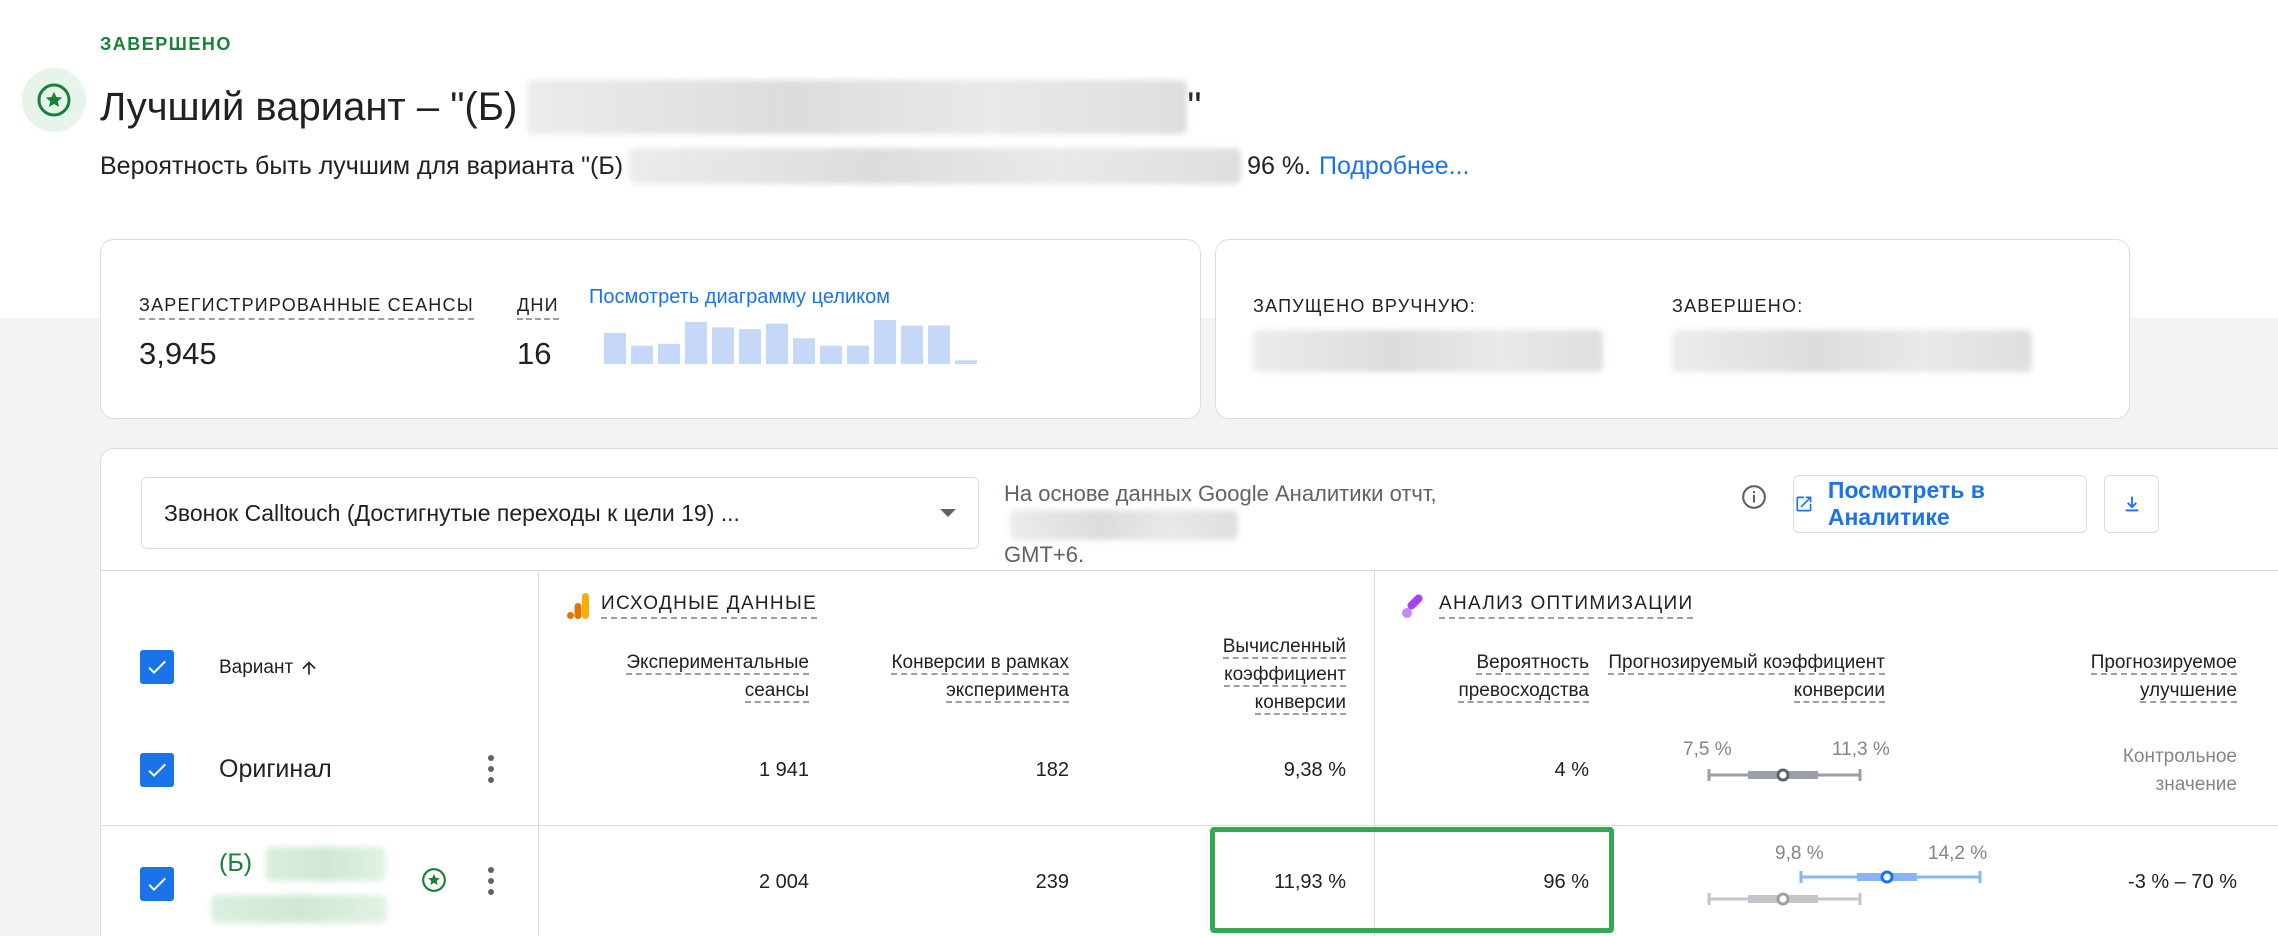 The image size is (2278, 936). Describe the element at coordinates (1861, 749) in the screenshot. I see `row-original-ci-high: 11,3 %` at that location.